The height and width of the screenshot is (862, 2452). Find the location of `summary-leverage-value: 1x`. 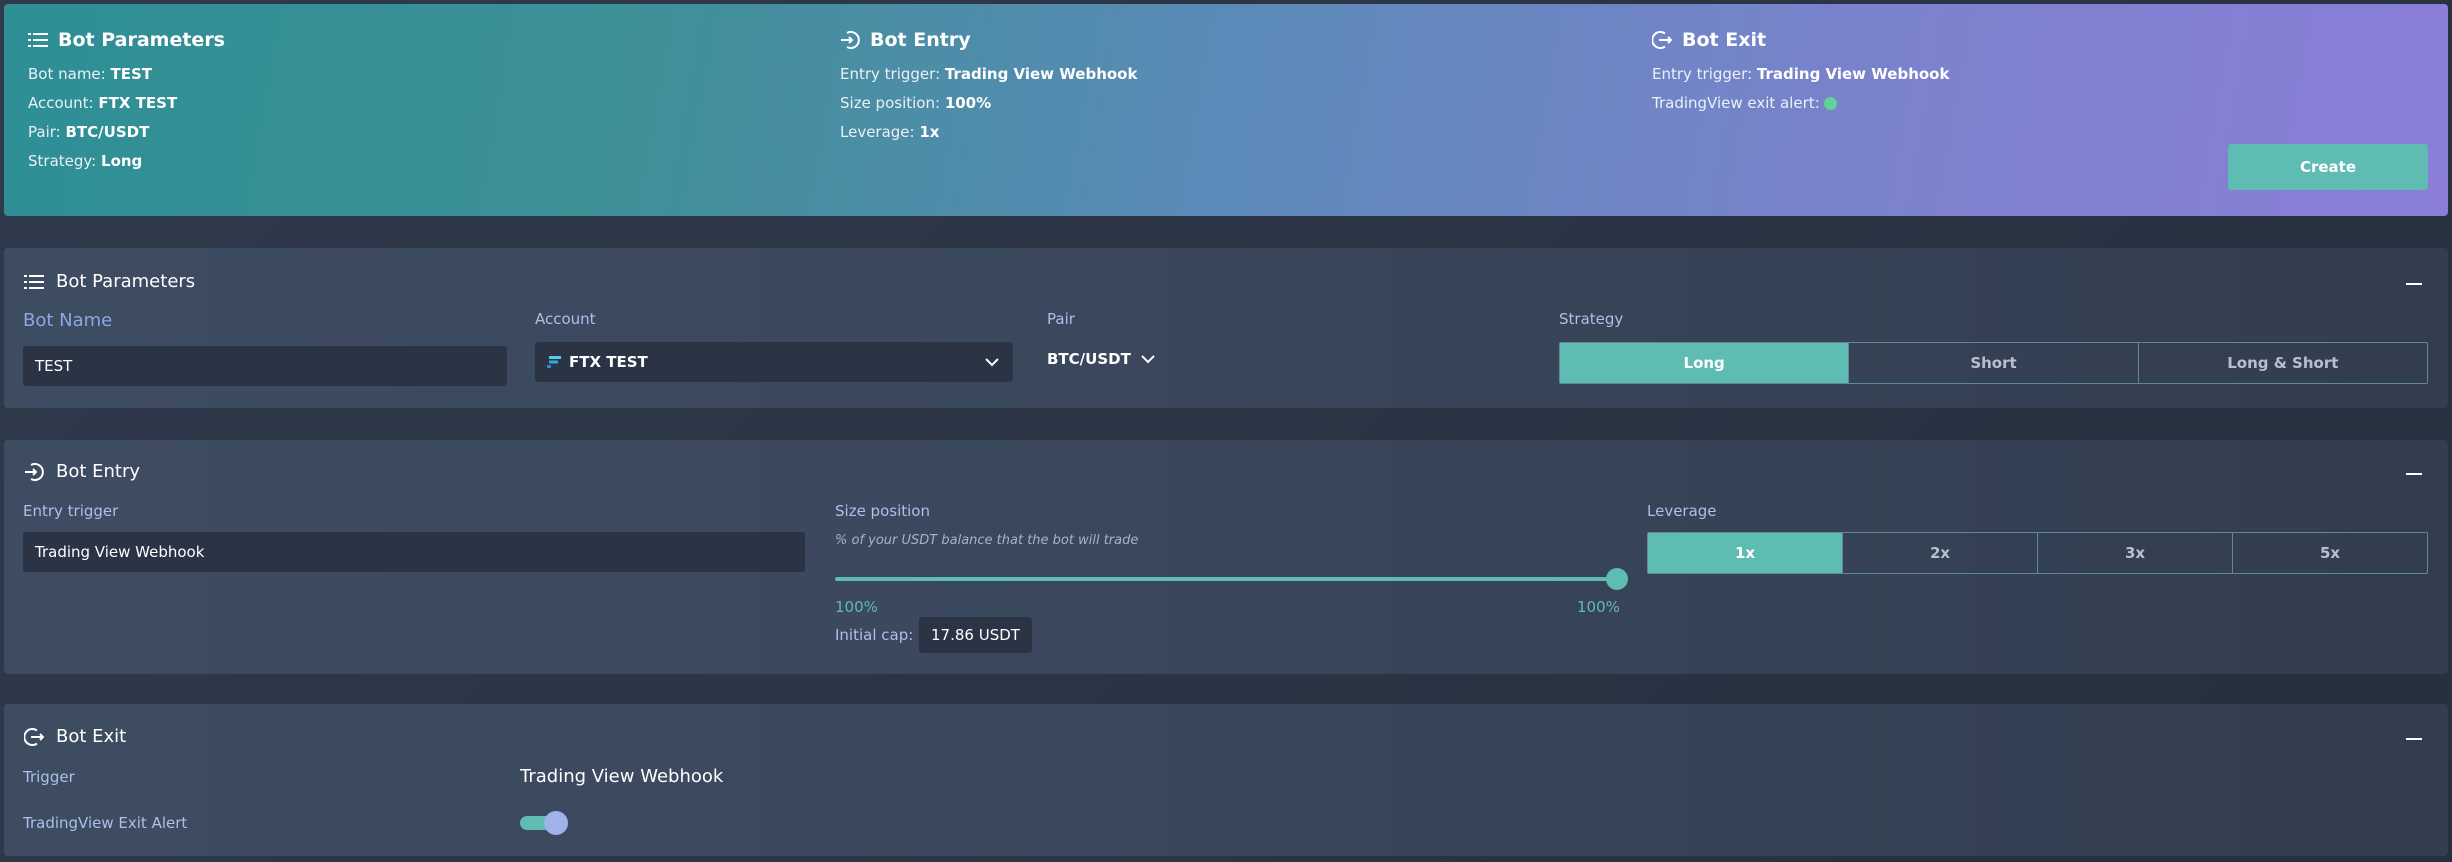

summary-leverage-value: 1x is located at coordinates (929, 132).